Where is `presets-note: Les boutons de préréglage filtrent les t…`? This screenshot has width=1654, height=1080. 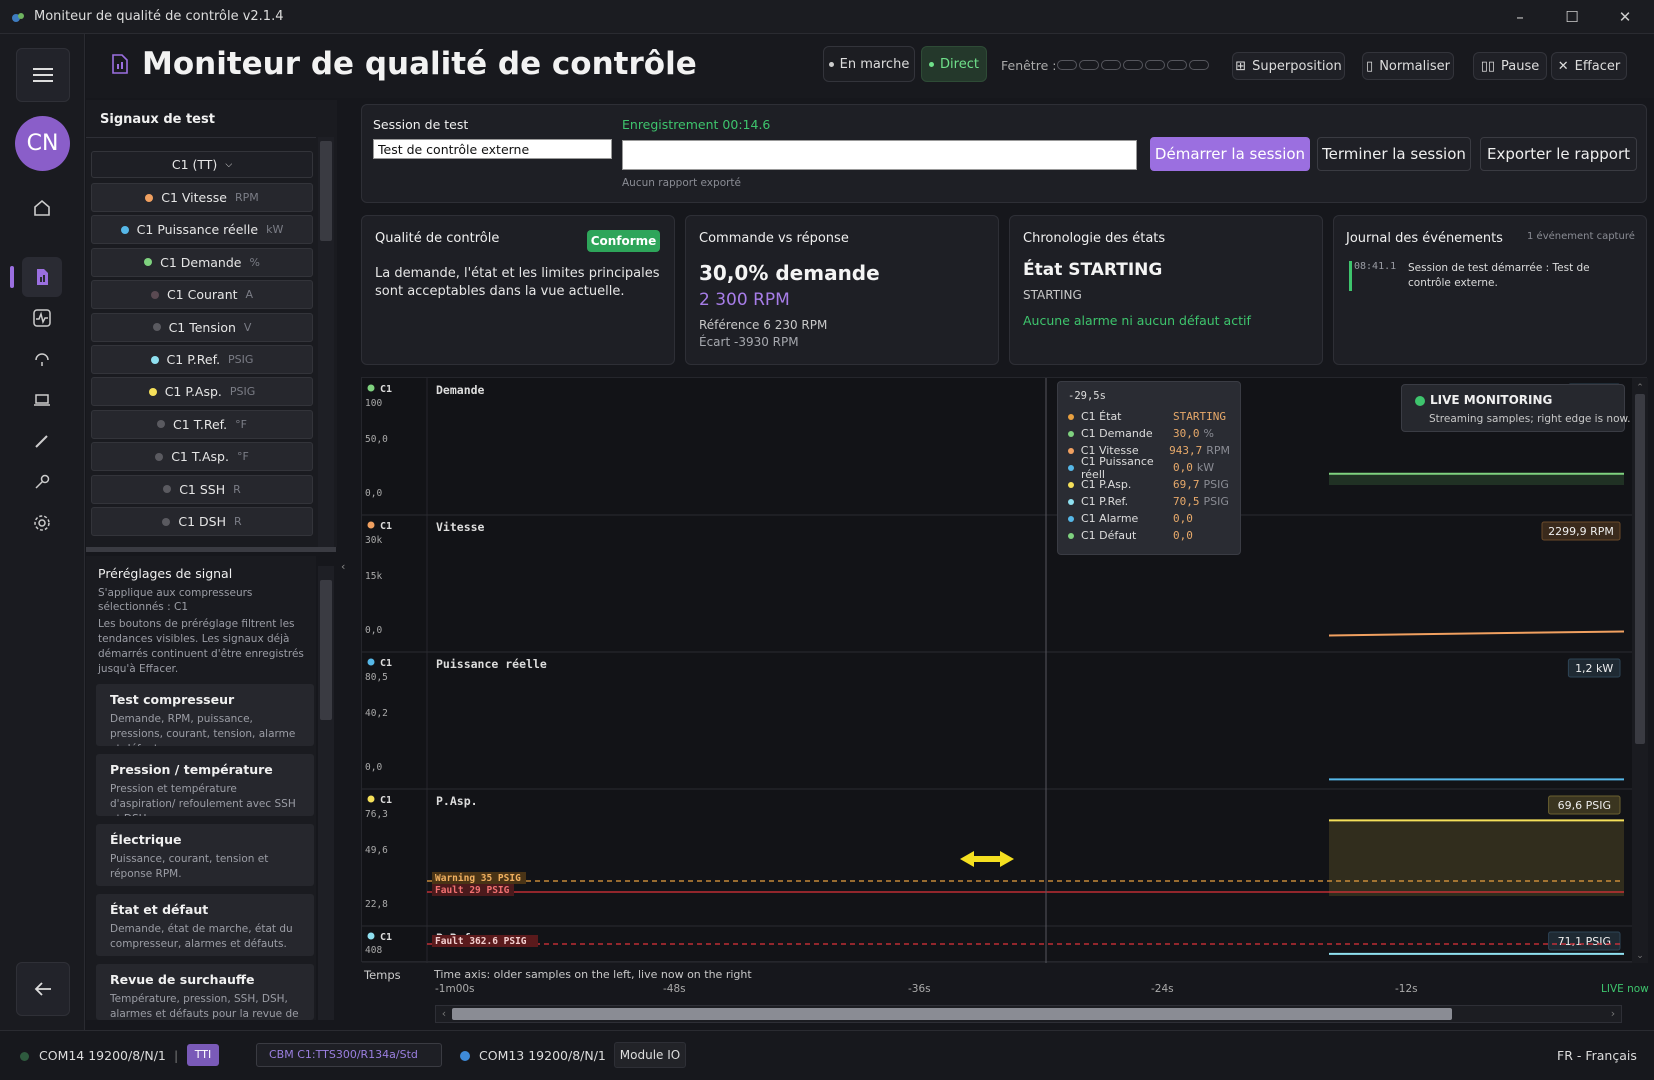
presets-note: Les boutons de préréglage filtrent les t… is located at coordinates (201, 646).